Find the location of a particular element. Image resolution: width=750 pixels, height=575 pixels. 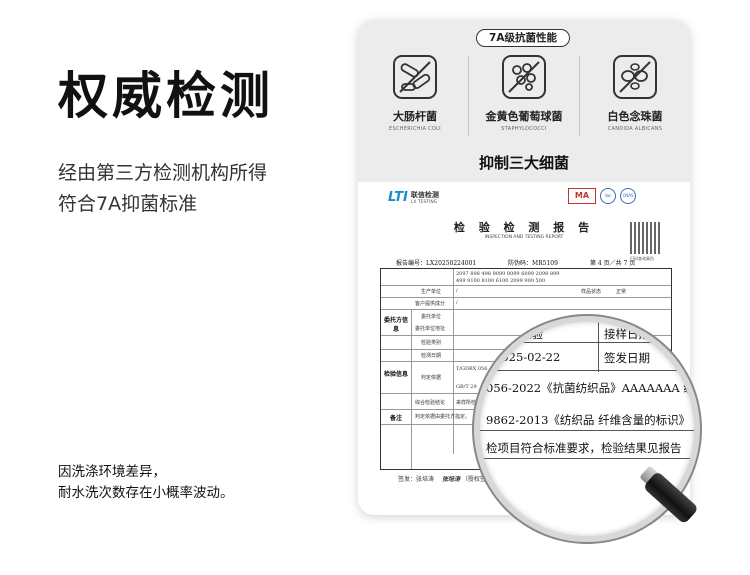

accreditation-seals: MA ilac CNAS is located at coordinates (602, 196).